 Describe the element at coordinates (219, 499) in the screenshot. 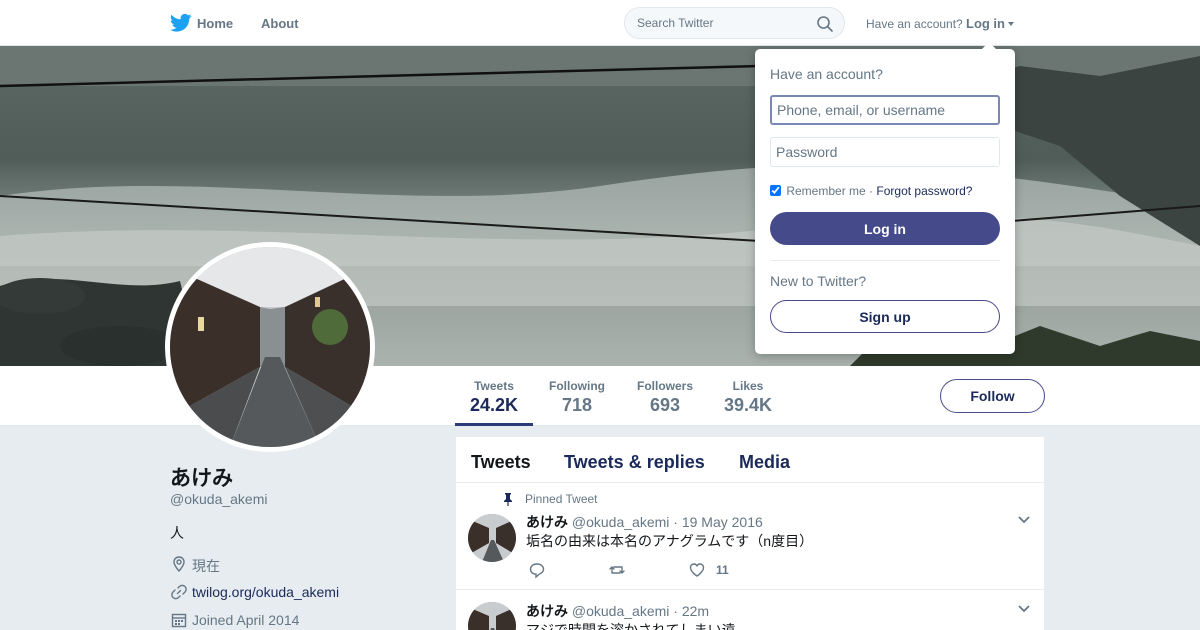

I see `profile-handle: @okuda_akemi` at that location.